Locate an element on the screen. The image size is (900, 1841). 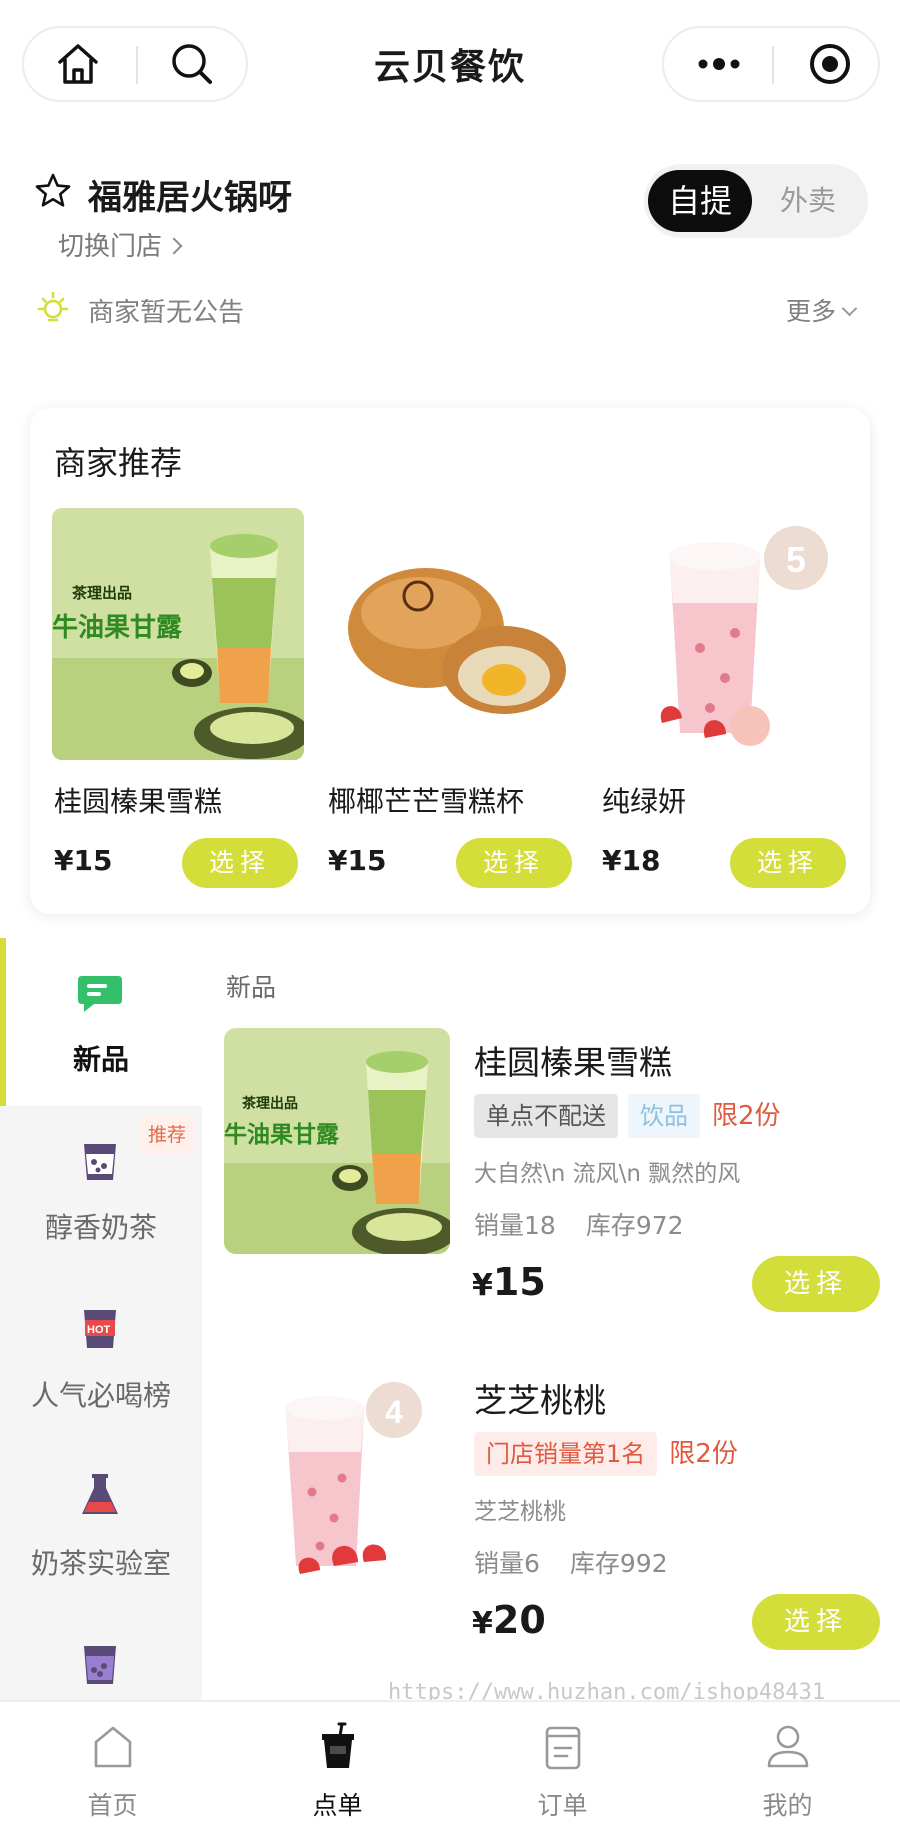
product-tags: 单点不配送 饮品 限2份 is located at coordinates (633, 1116).